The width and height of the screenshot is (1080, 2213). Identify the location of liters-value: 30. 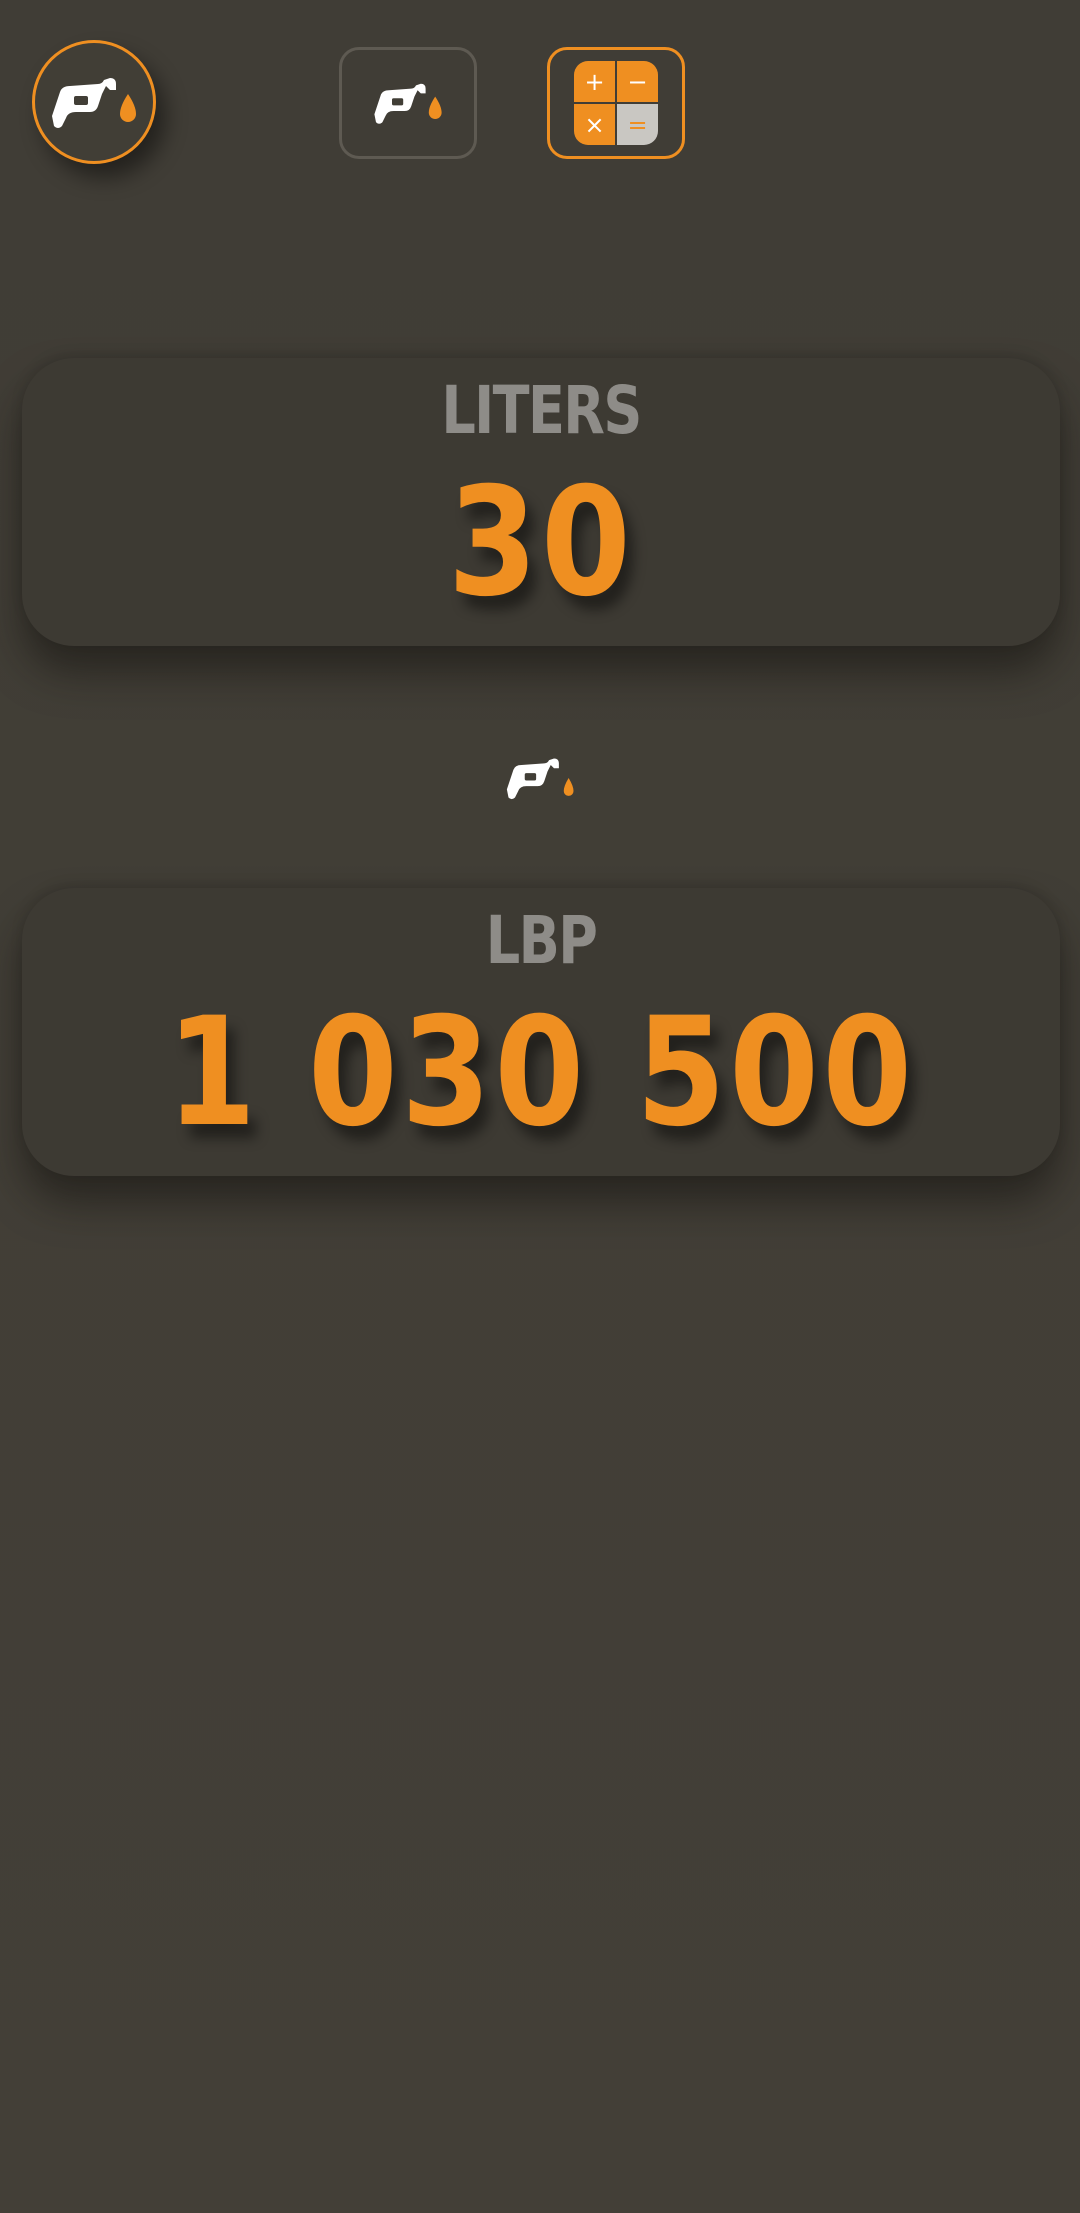
(541, 543).